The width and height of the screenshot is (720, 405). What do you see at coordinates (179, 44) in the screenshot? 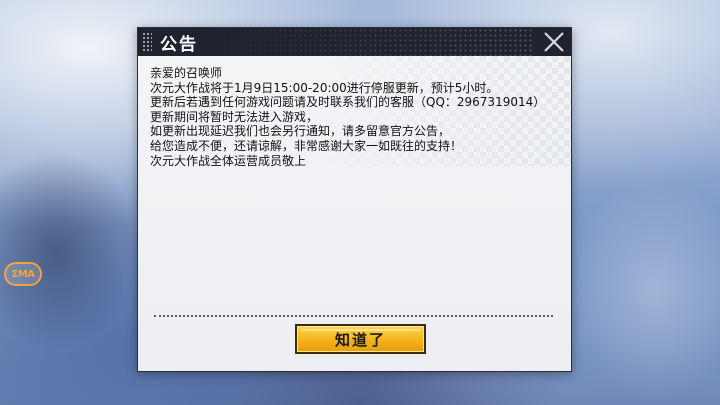
I see `dialog-title: 公告` at bounding box center [179, 44].